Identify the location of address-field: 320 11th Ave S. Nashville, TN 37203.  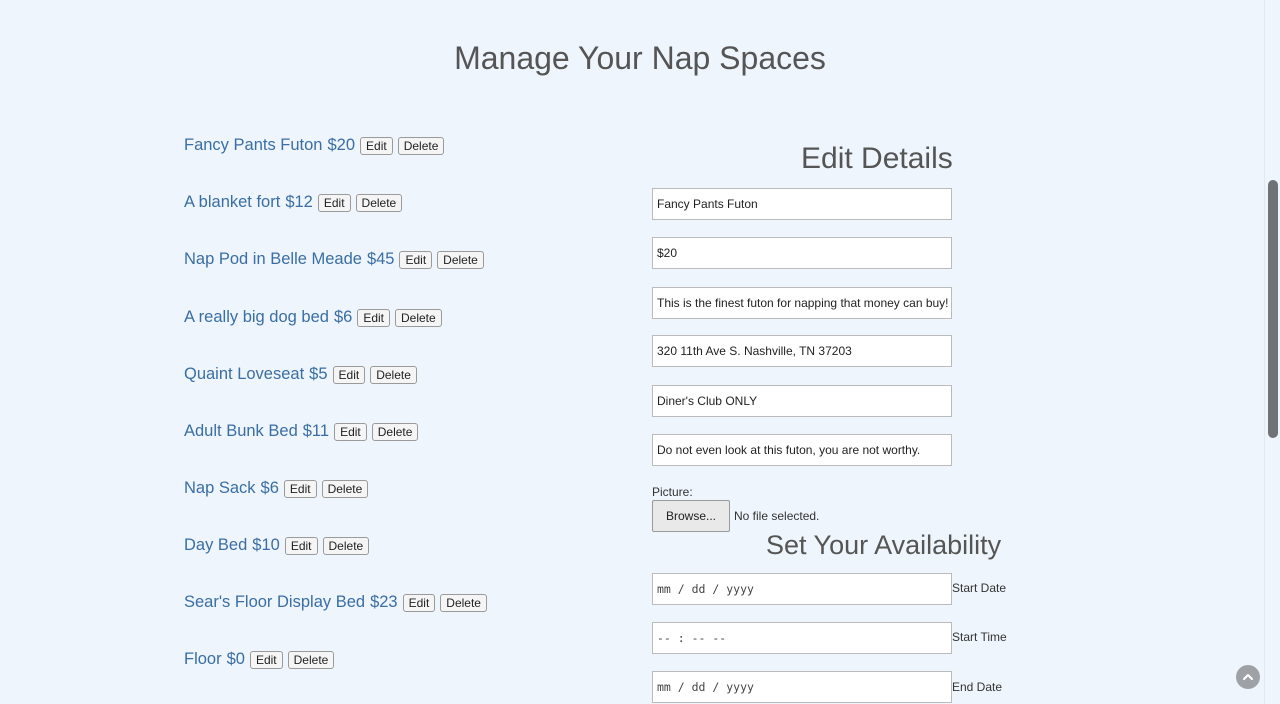
(802, 351).